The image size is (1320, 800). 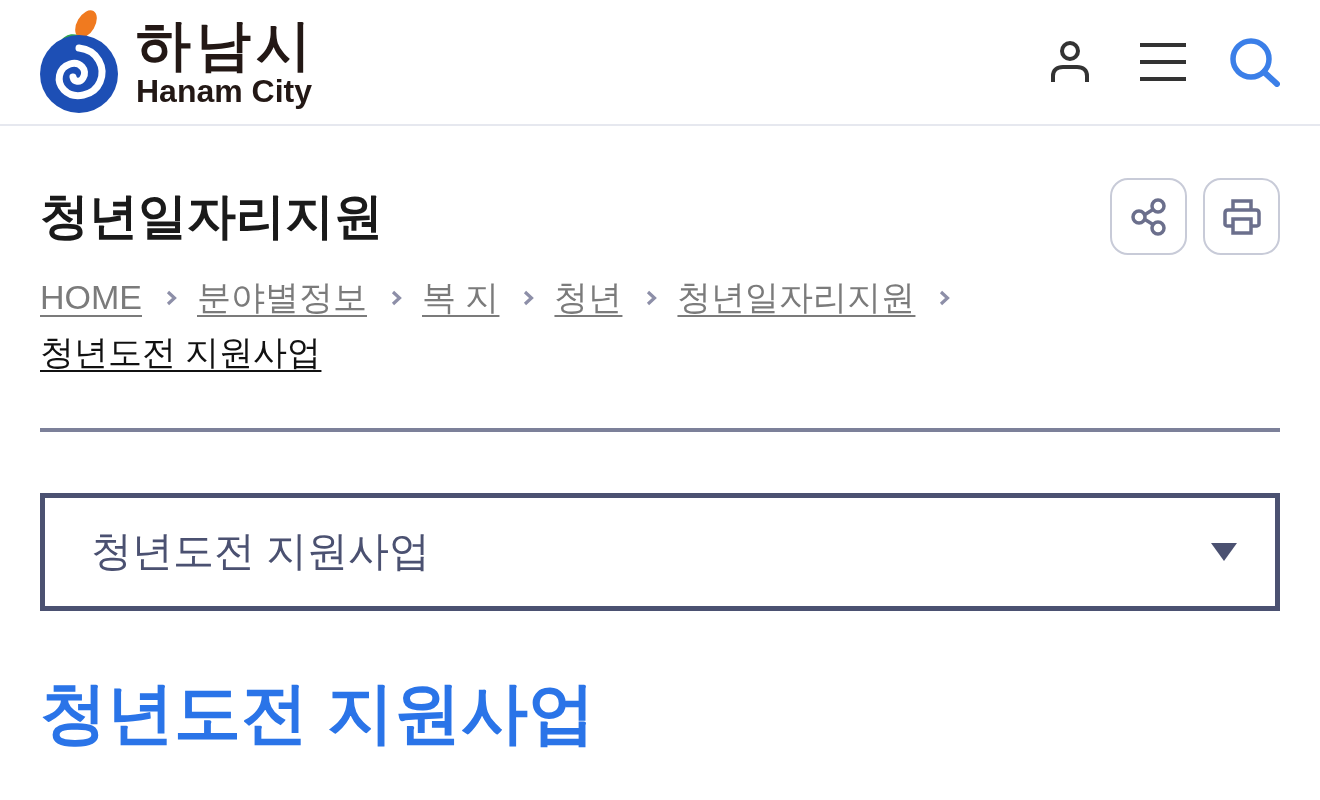 I want to click on printer-icon, so click(x=1241, y=216).